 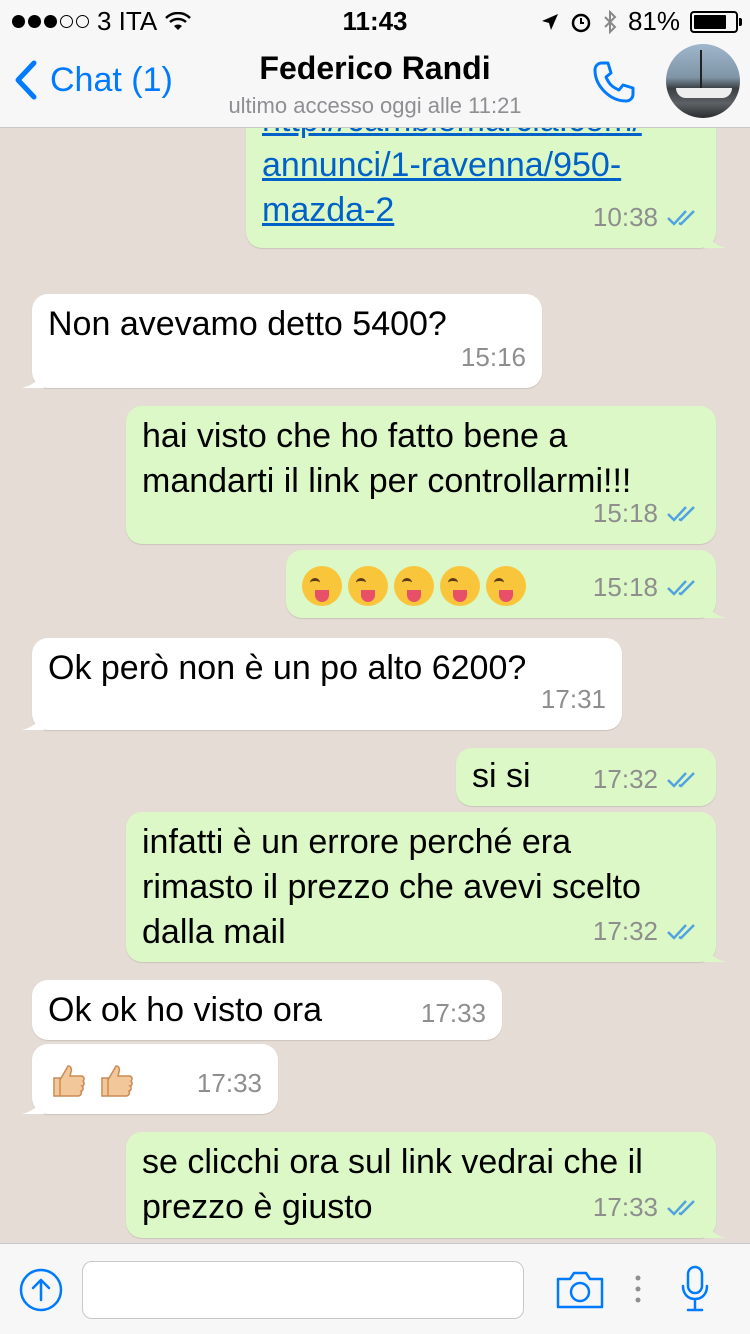 I want to click on alarm-clock-icon, so click(x=581, y=22).